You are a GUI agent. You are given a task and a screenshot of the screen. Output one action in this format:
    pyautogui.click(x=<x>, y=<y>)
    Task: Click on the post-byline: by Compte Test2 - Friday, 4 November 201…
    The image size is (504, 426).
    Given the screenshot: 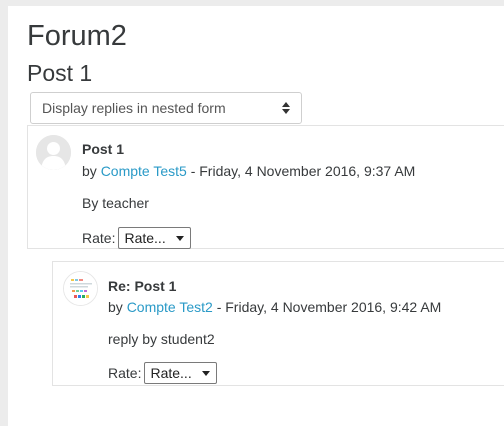 What is the action you would take?
    pyautogui.click(x=274, y=307)
    